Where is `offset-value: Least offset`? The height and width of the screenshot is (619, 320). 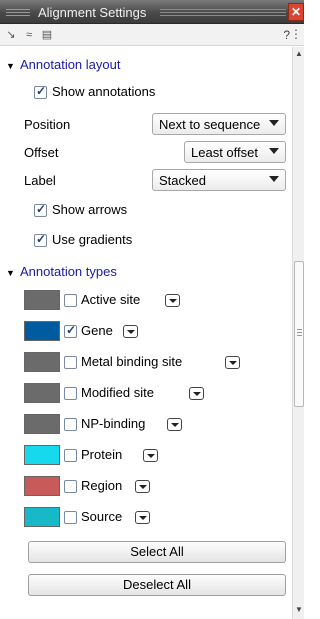 offset-value: Least offset is located at coordinates (224, 152).